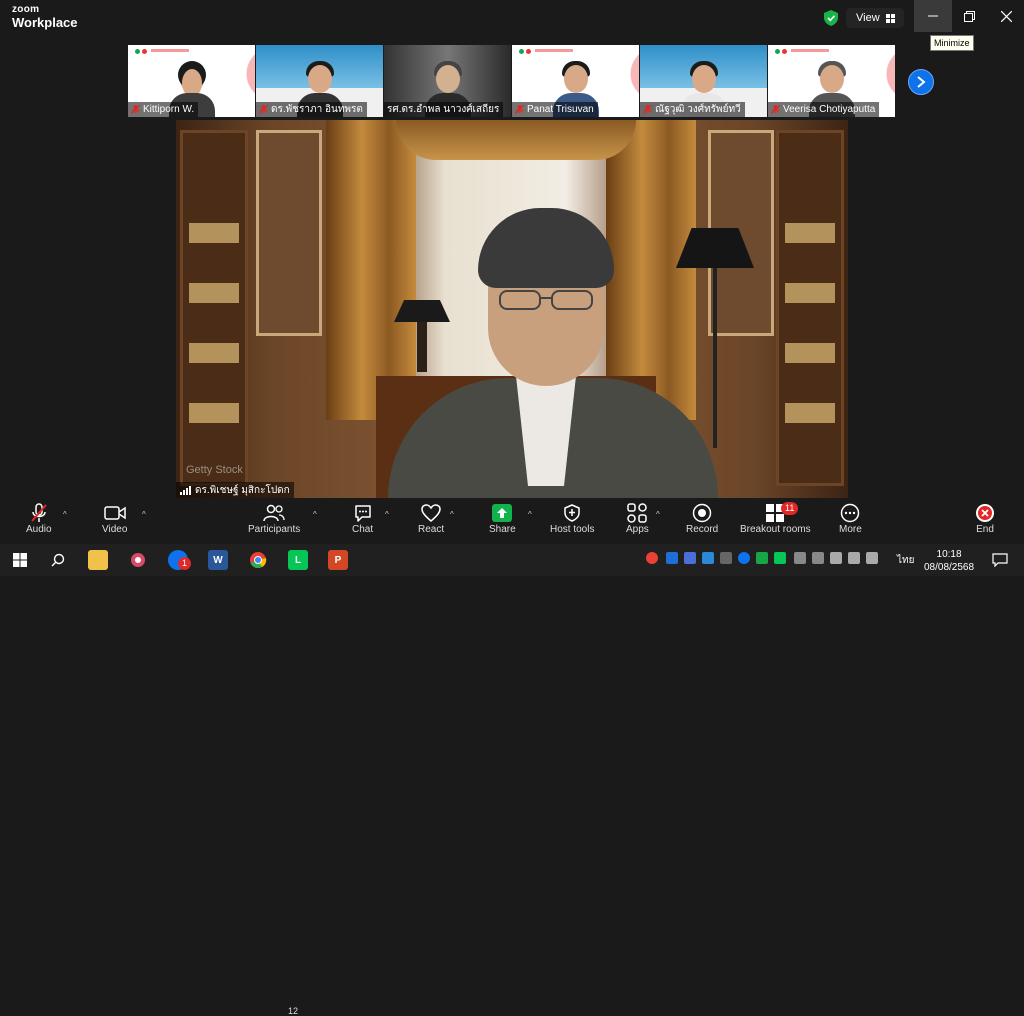 Image resolution: width=1024 pixels, height=1016 pixels. Describe the element at coordinates (572, 529) in the screenshot. I see `host-tools-label: Host tools` at that location.